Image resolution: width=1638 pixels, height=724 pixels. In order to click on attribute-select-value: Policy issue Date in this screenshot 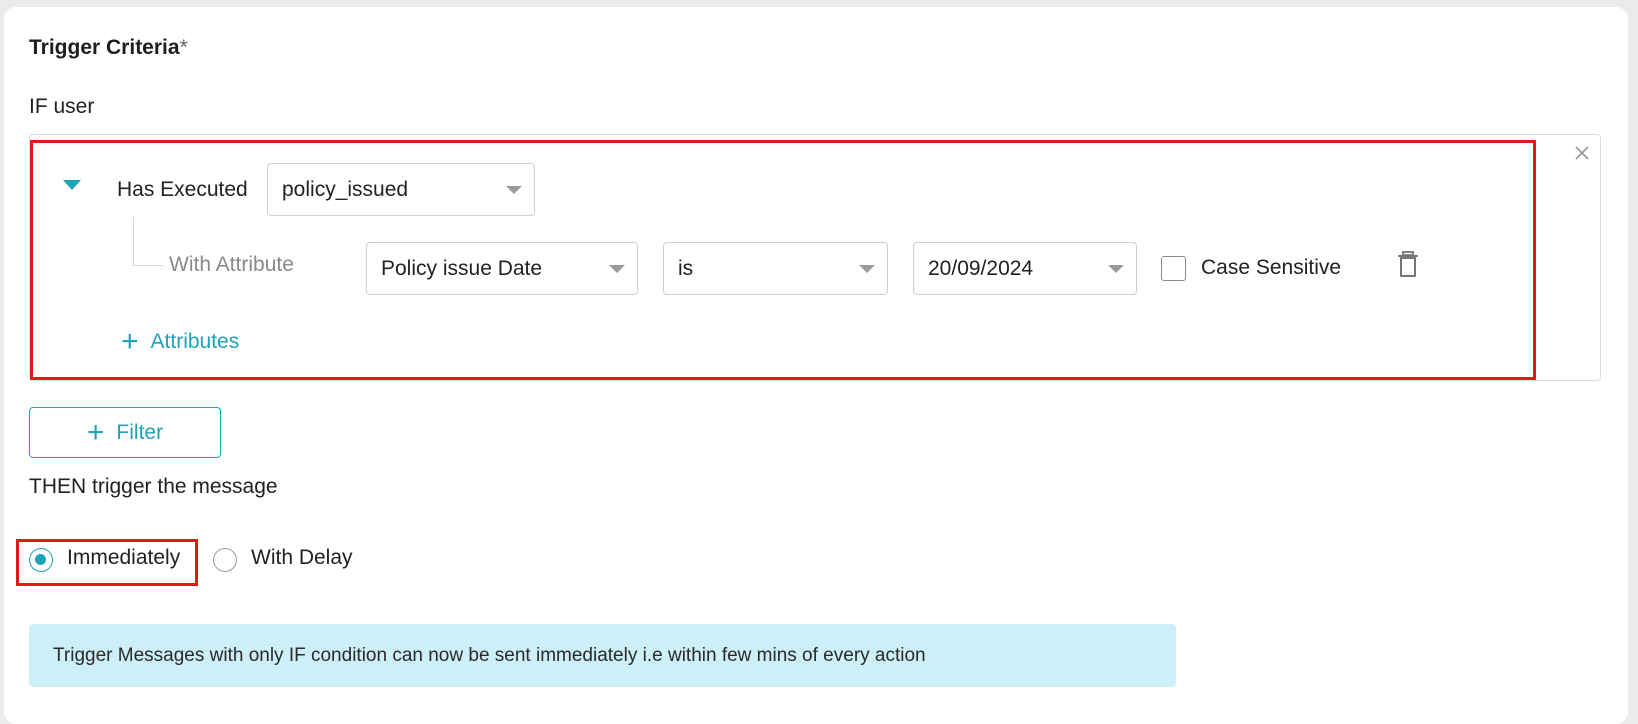, I will do `click(462, 268)`.